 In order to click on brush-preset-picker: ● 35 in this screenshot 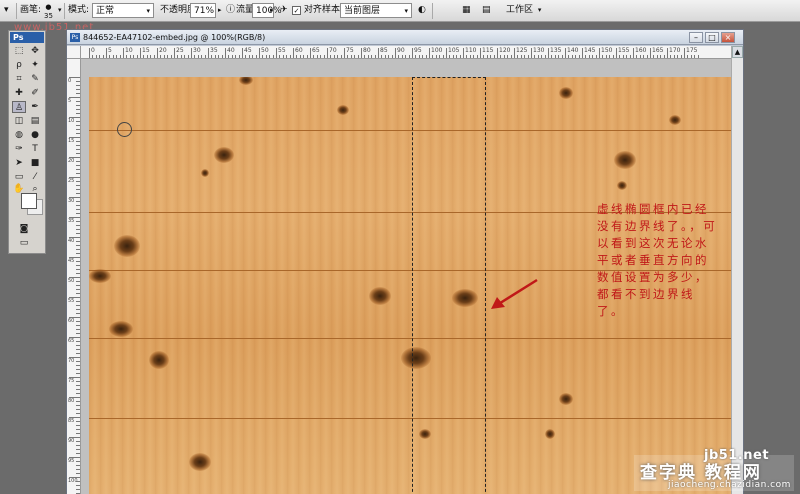, I will do `click(48, 11)`.